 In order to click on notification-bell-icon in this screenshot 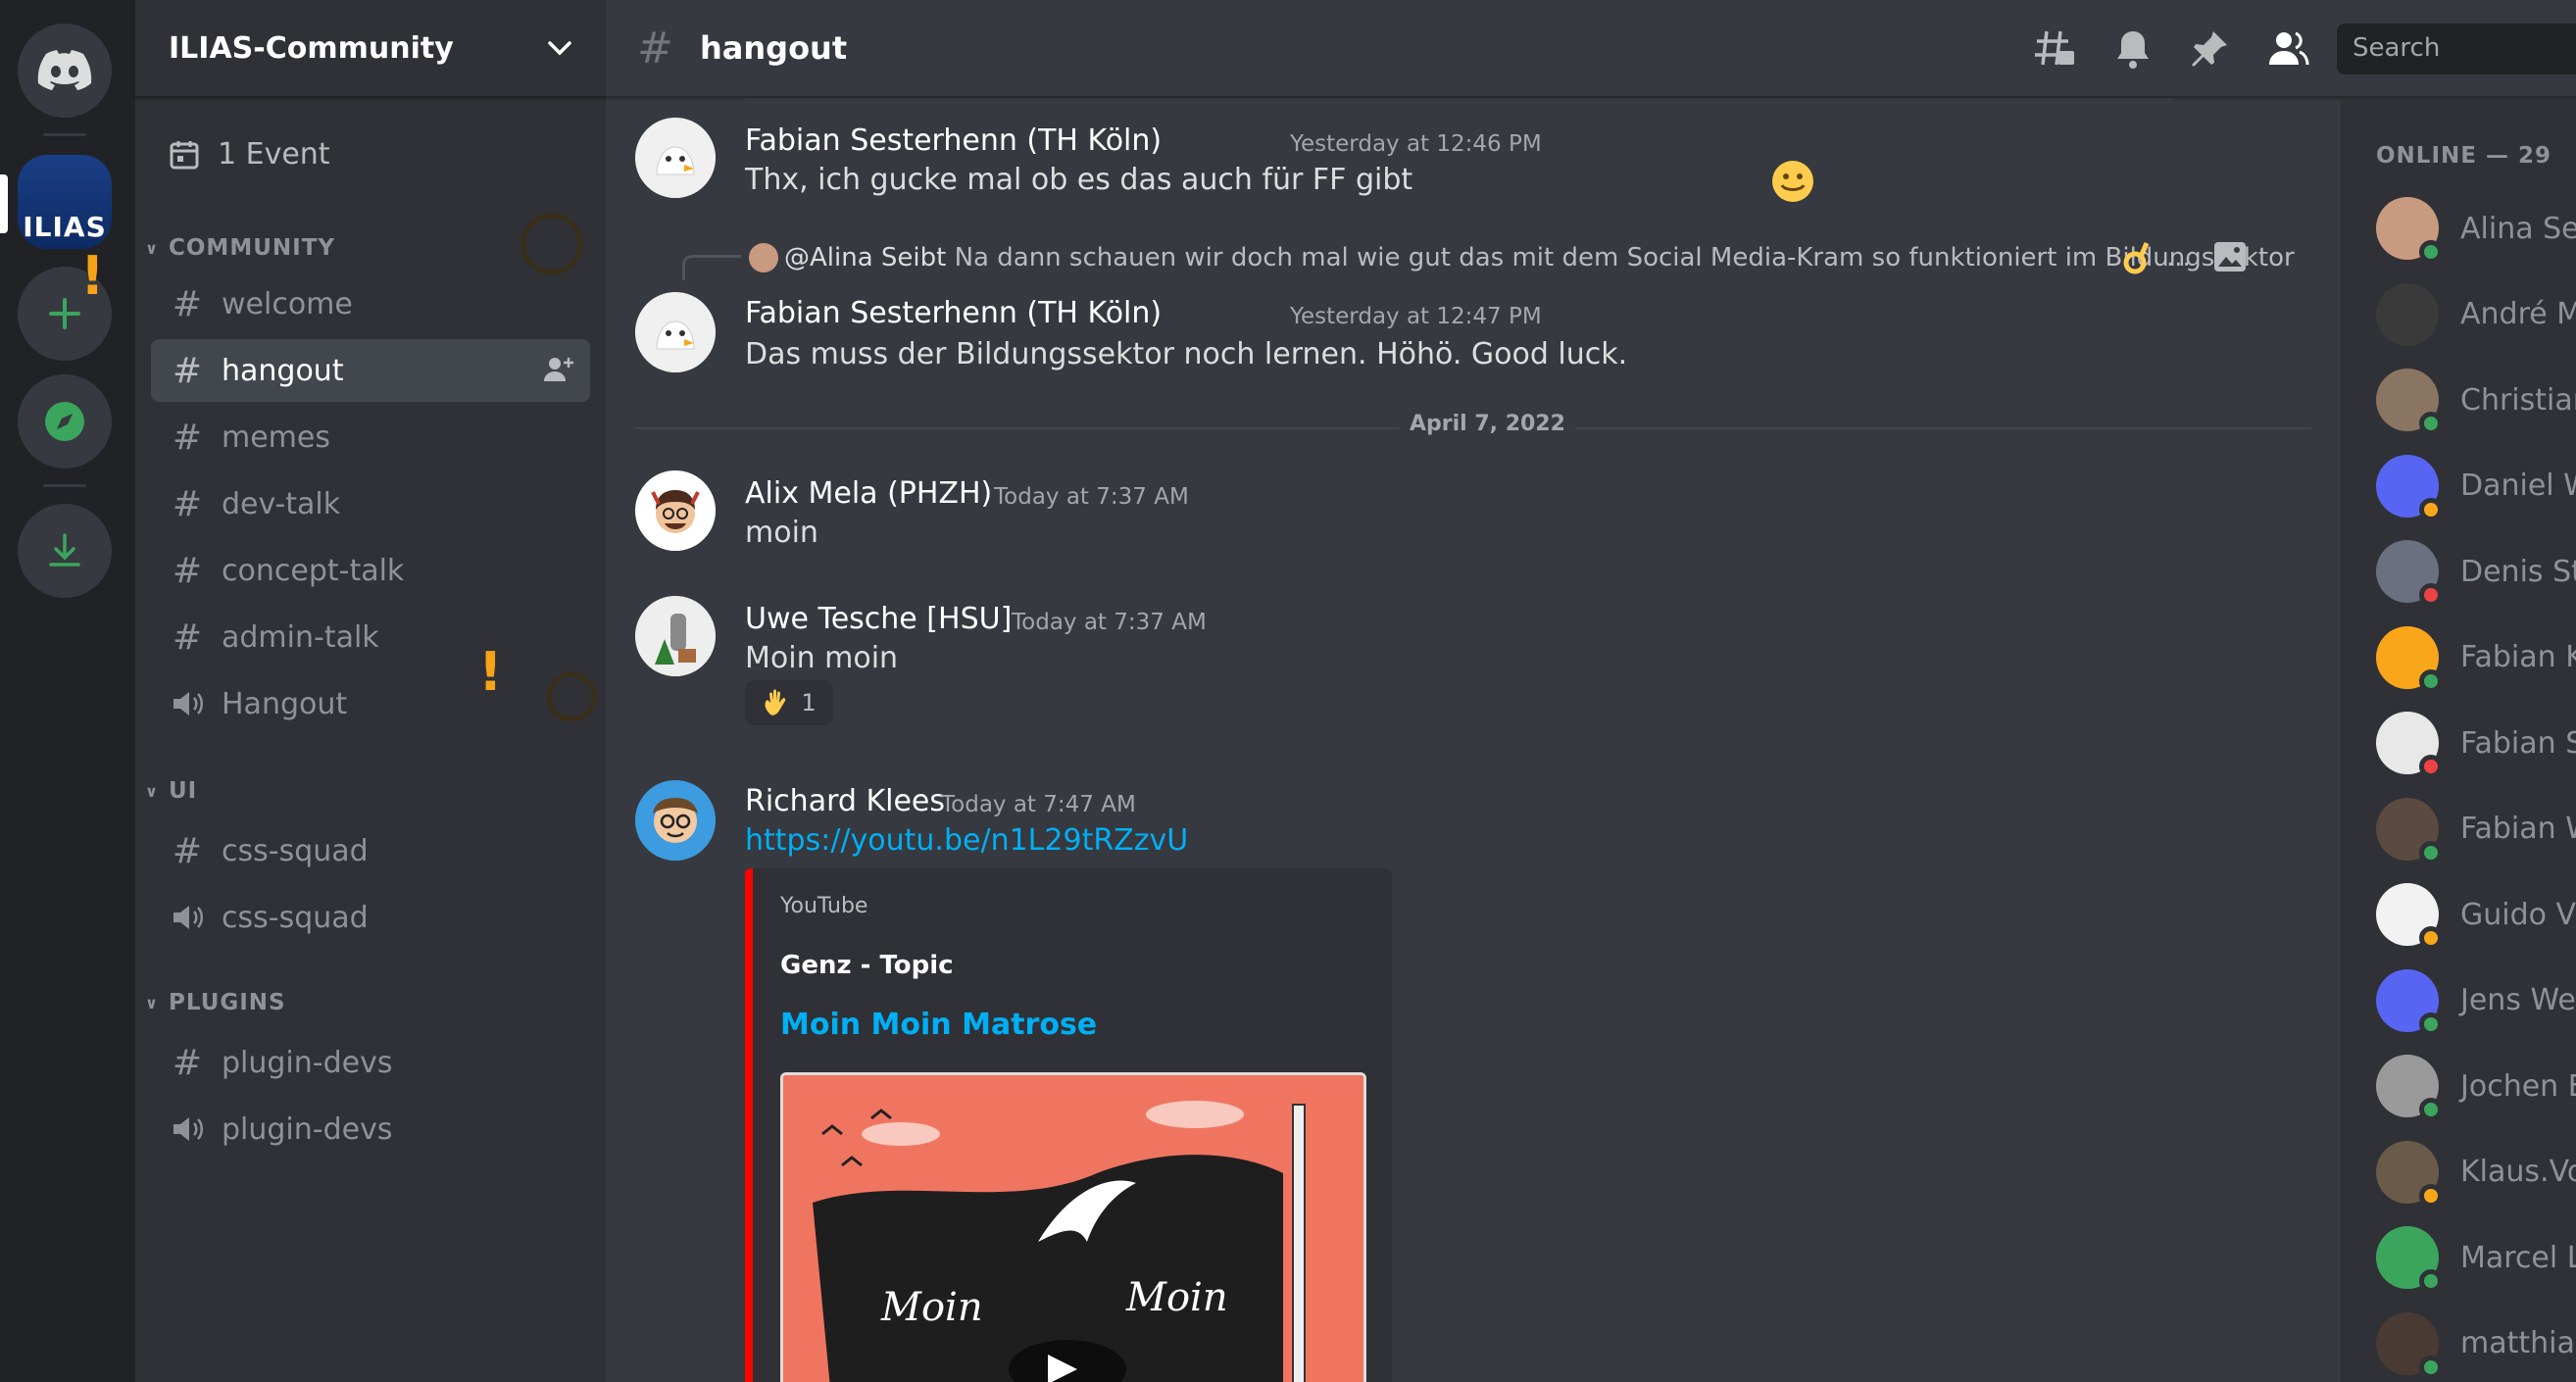, I will do `click(2133, 49)`.